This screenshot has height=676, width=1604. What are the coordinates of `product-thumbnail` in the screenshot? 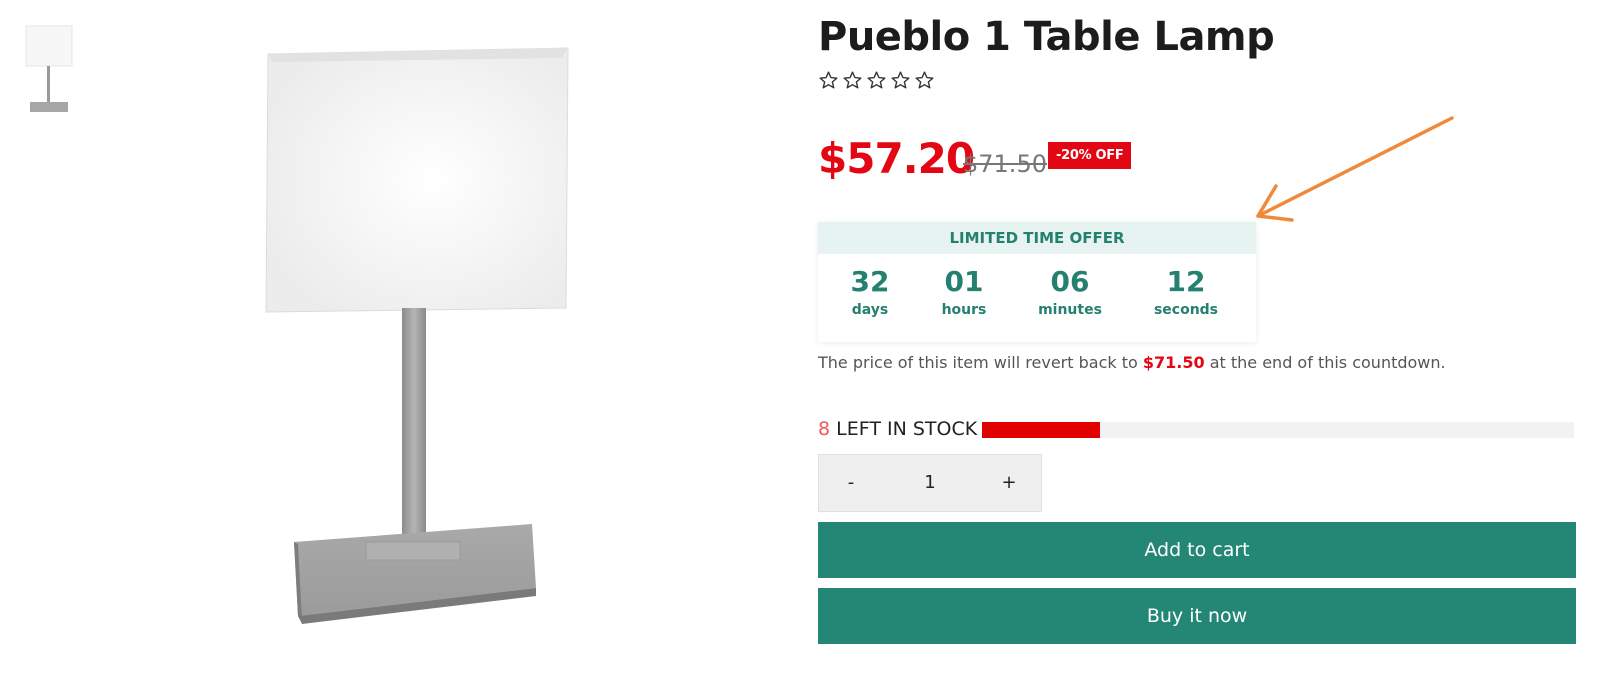 It's located at (49, 71).